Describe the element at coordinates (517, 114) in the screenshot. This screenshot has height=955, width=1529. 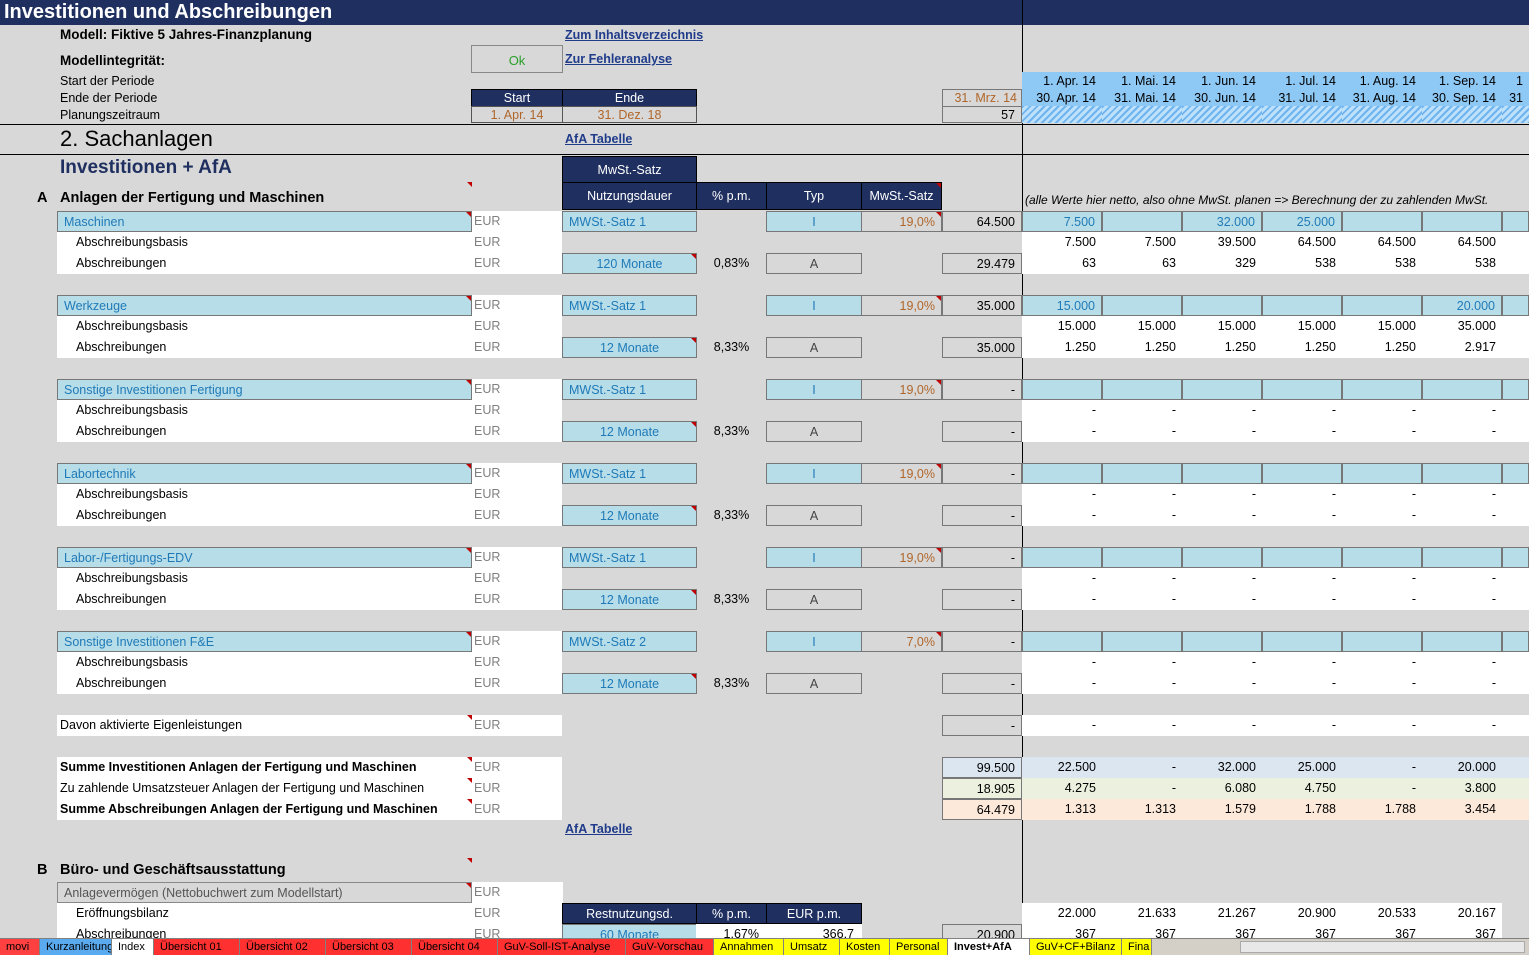
I see `planning-start-value: 1. Apr. 14` at that location.